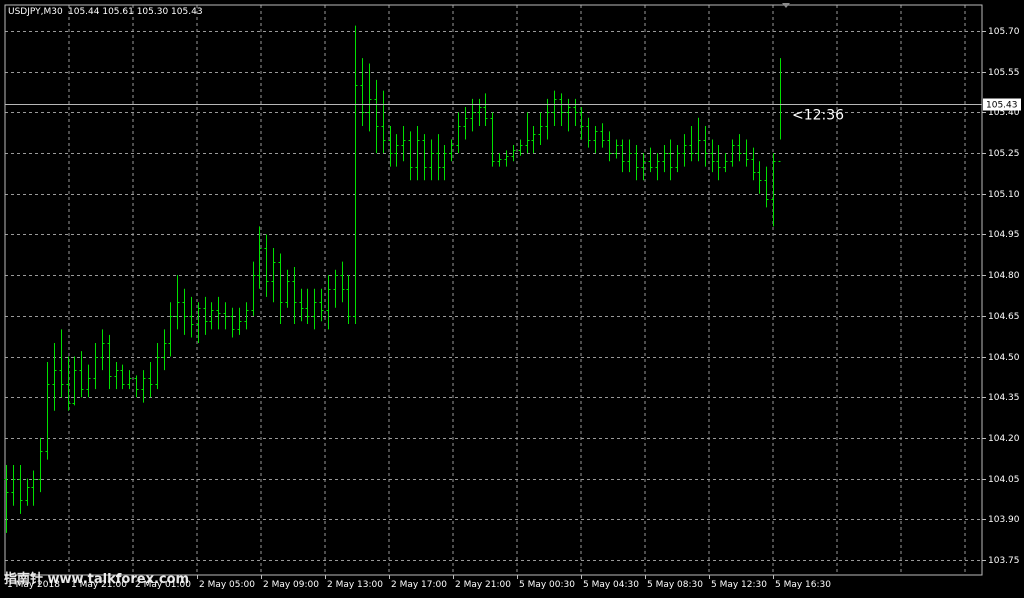 This screenshot has width=1024, height=598. What do you see at coordinates (1004, 561) in the screenshot?
I see `price-tick-label: 103.75` at bounding box center [1004, 561].